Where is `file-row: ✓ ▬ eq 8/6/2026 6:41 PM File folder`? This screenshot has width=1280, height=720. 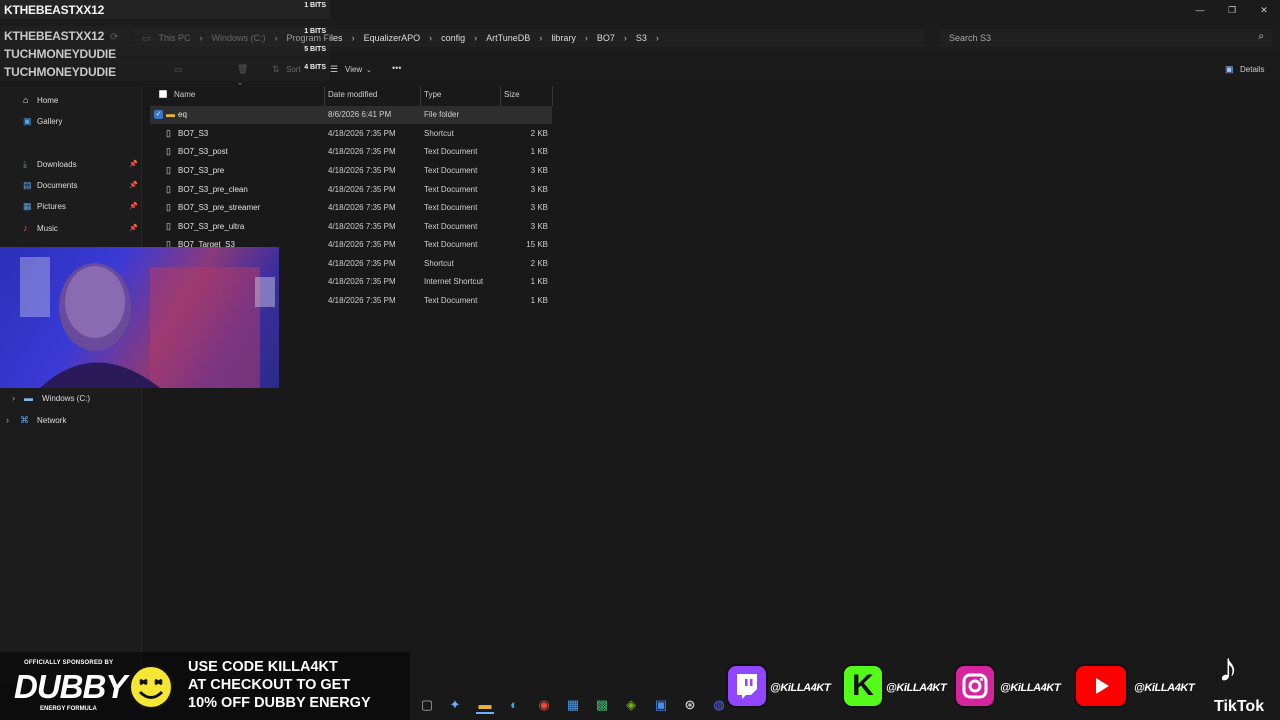
file-row: ✓ ▬ eq 8/6/2026 6:41 PM File folder is located at coordinates (351, 115).